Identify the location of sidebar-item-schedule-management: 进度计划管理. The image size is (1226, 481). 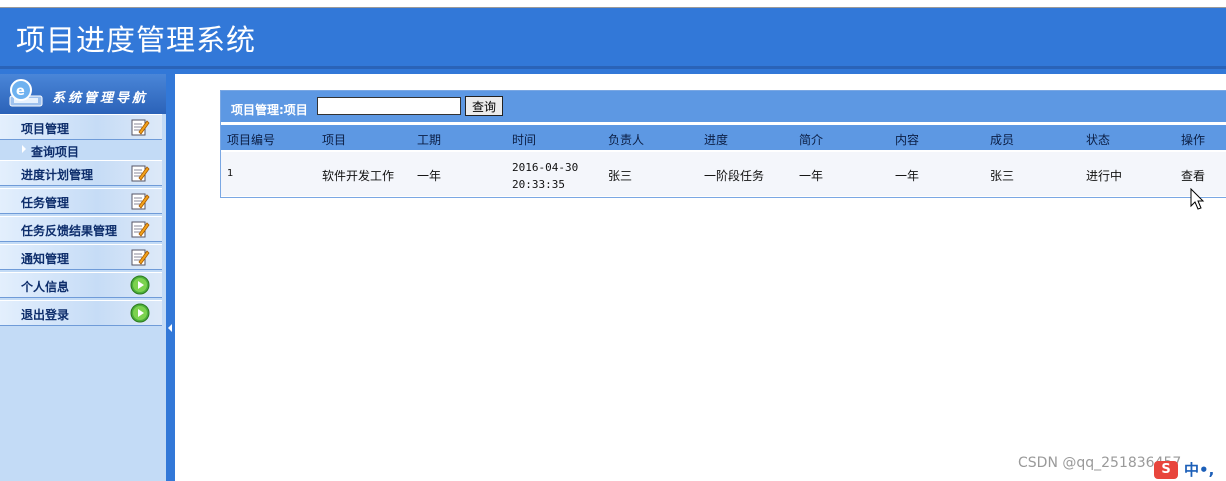
(81, 173).